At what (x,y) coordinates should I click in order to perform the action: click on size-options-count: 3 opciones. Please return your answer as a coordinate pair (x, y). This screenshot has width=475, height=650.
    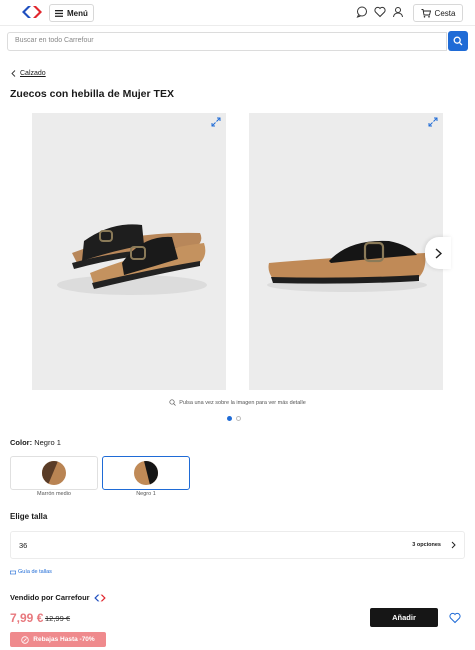
    Looking at the image, I should click on (426, 545).